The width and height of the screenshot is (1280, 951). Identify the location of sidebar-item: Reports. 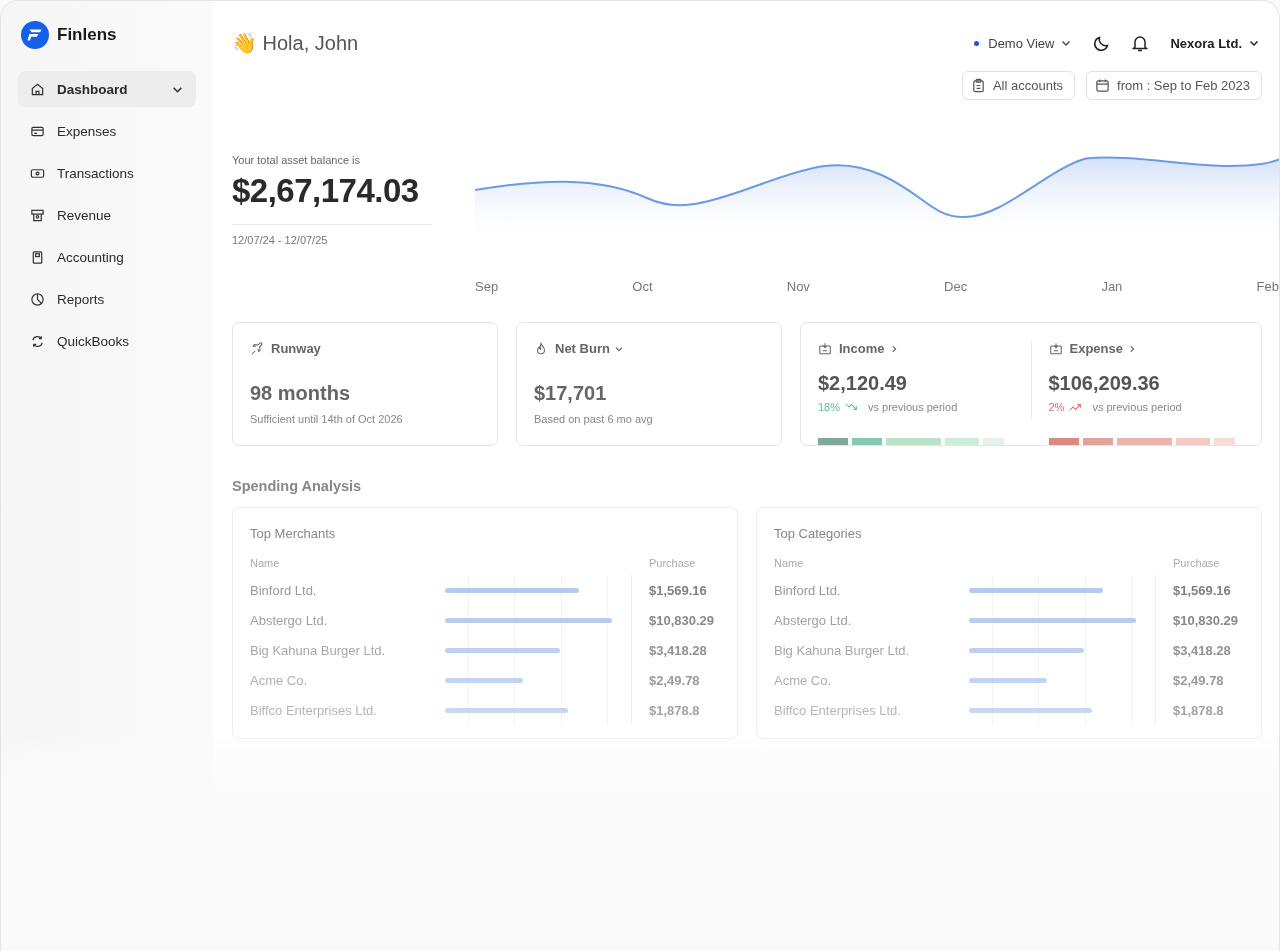
(107, 299).